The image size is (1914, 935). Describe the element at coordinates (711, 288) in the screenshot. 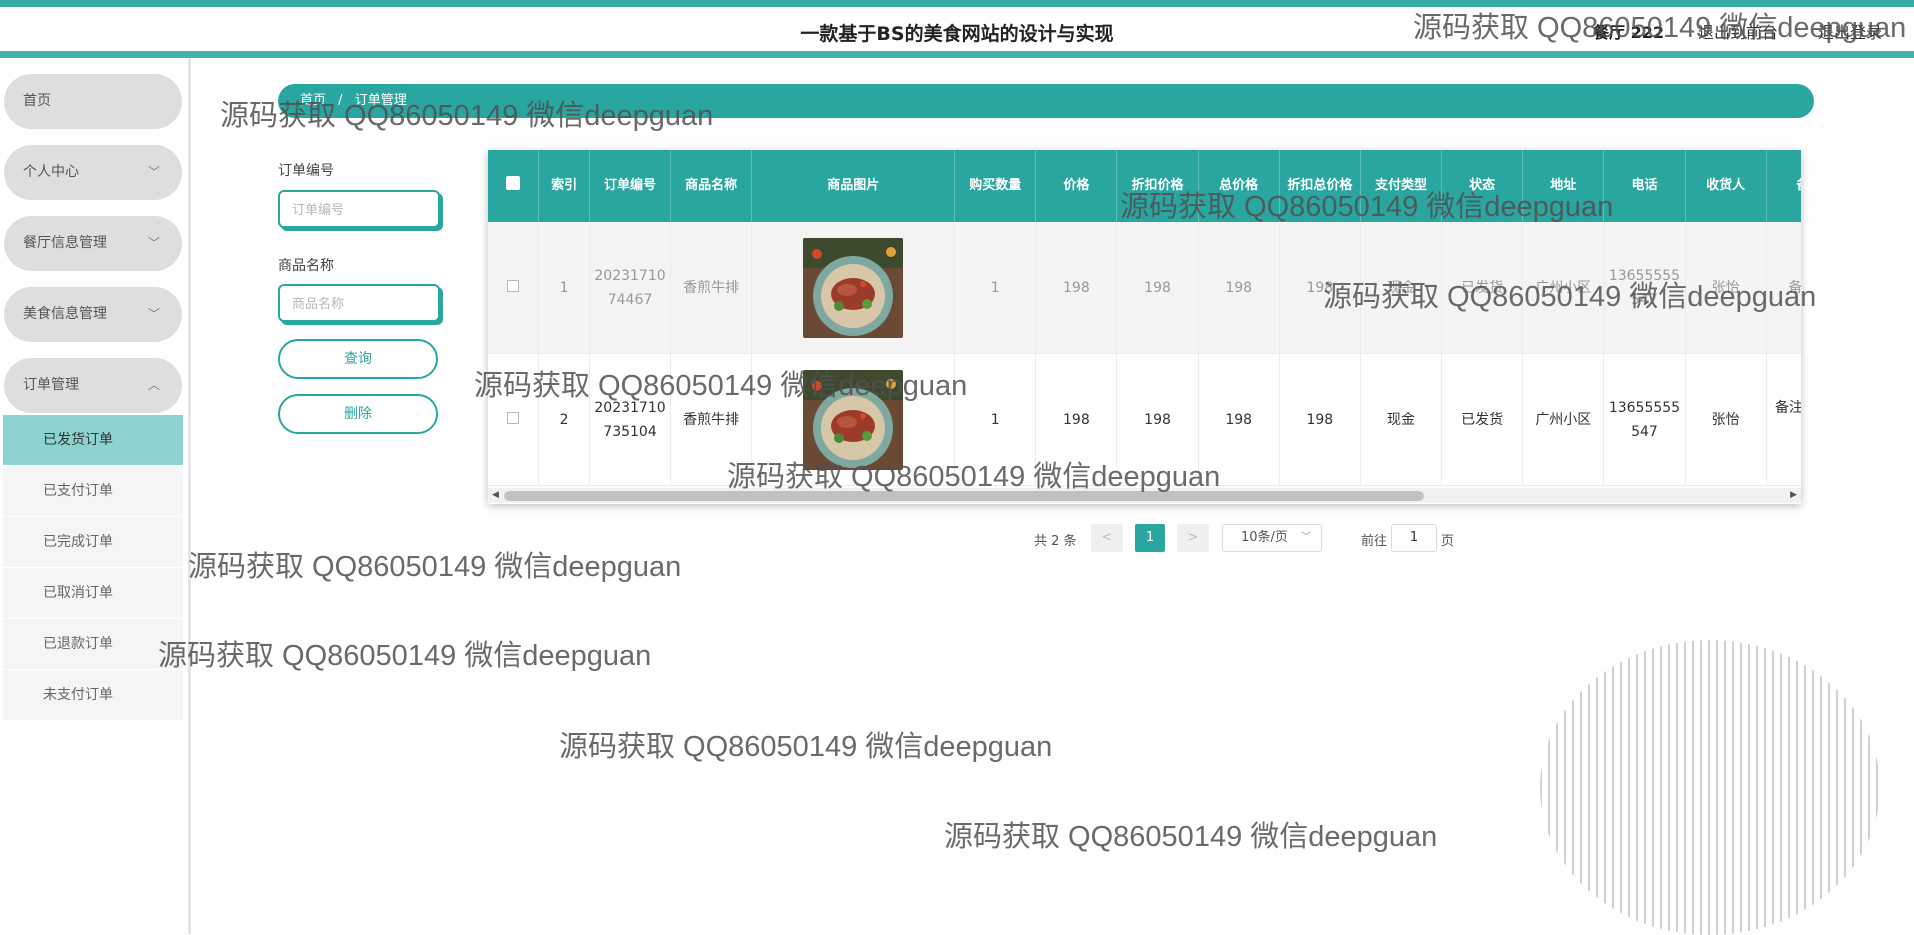

I see `cell-product: 香煎牛排` at that location.